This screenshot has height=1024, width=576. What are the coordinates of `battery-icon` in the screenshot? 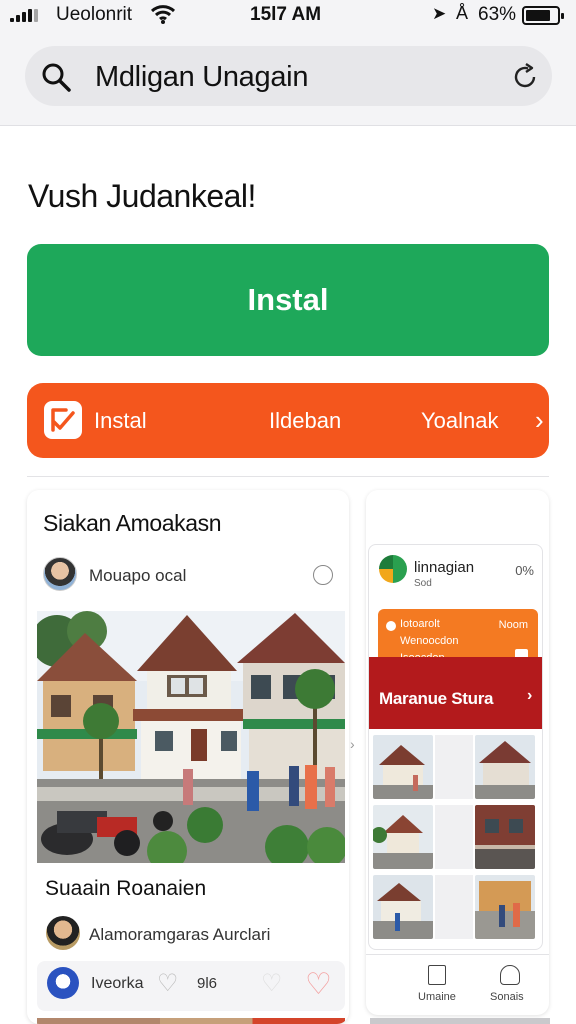 It's located at (543, 15).